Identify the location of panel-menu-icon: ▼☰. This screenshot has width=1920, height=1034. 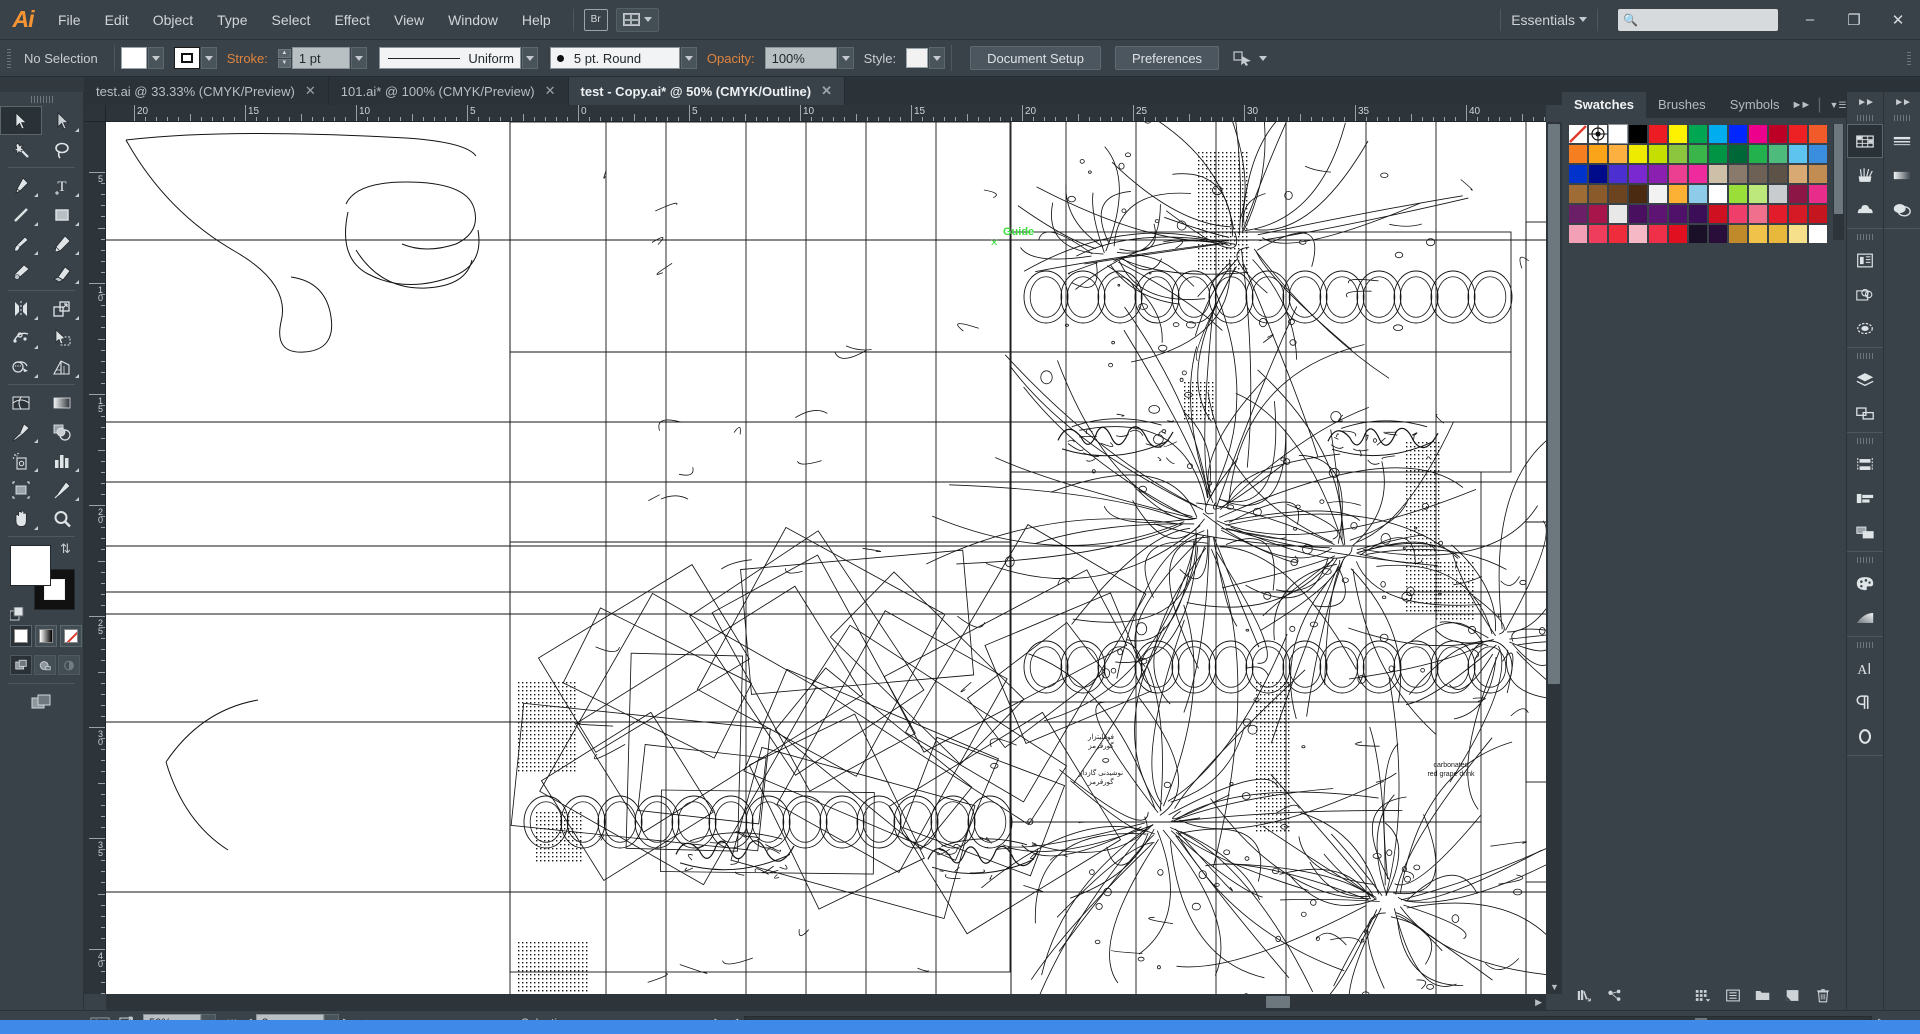
(1837, 105).